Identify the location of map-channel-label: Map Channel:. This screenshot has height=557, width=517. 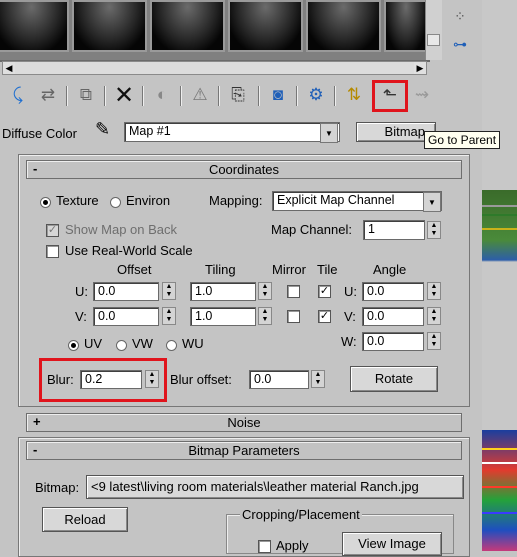
(311, 229).